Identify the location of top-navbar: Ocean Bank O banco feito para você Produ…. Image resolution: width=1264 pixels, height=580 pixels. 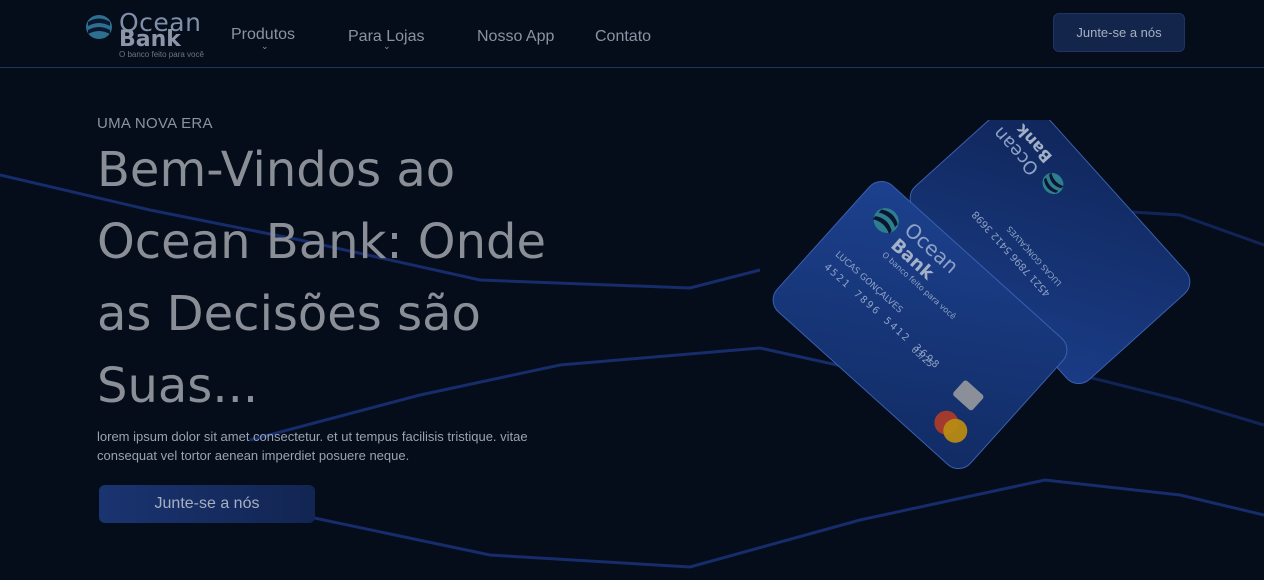
(632, 34).